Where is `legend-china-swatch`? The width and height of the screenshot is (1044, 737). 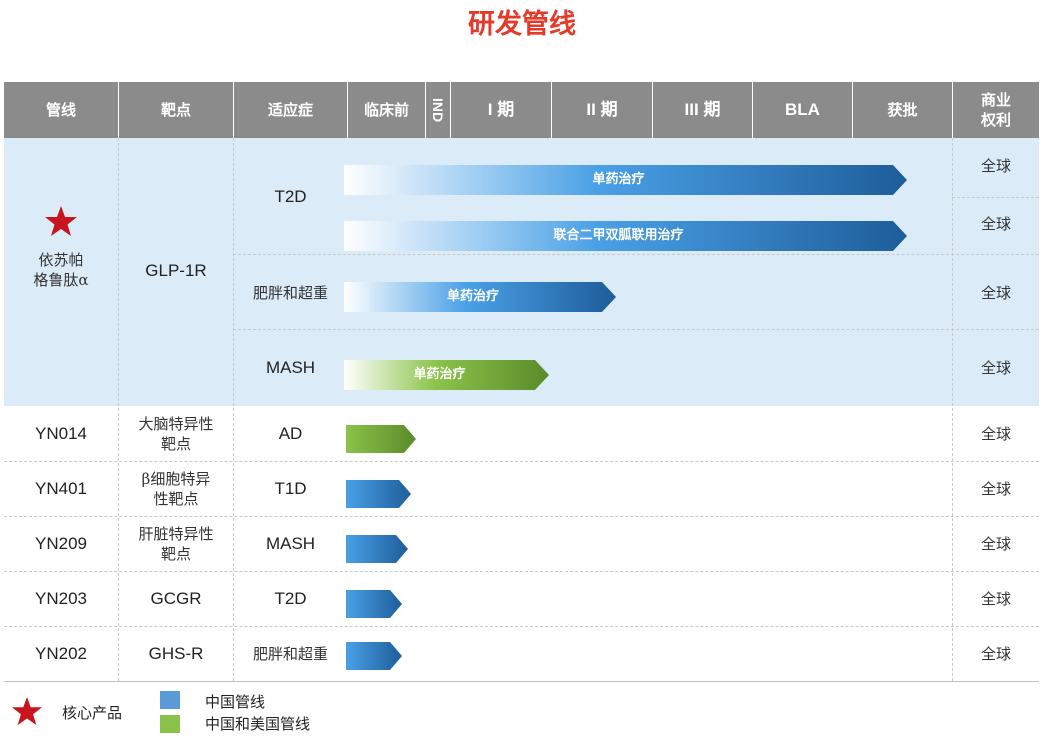 legend-china-swatch is located at coordinates (170, 700).